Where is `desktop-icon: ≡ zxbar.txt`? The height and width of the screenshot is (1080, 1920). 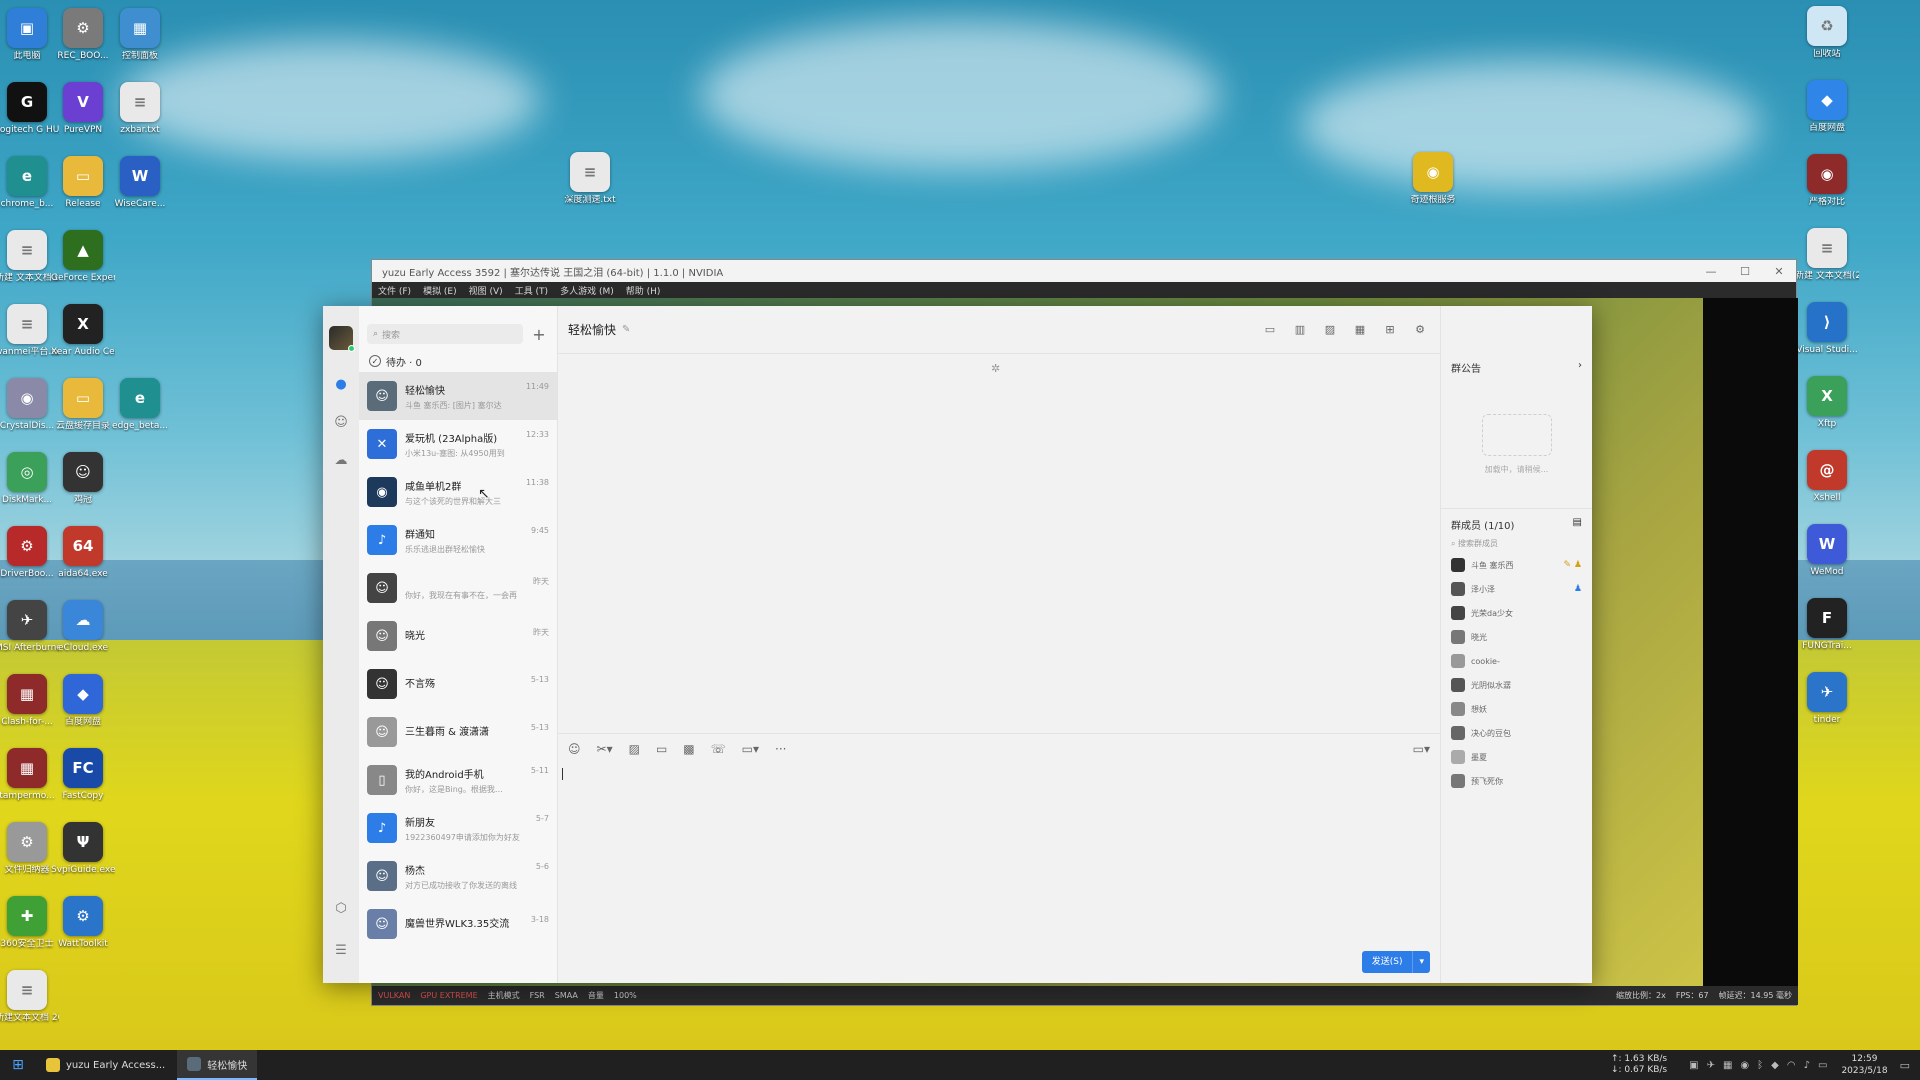
desktop-icon: ≡ zxbar.txt is located at coordinates (140, 109).